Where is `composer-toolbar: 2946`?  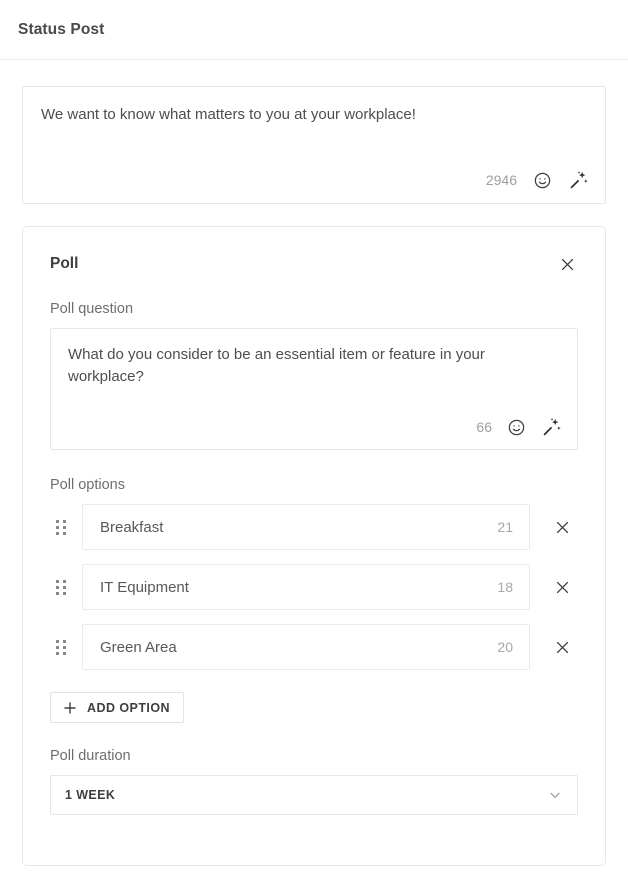
composer-toolbar: 2946 is located at coordinates (537, 180).